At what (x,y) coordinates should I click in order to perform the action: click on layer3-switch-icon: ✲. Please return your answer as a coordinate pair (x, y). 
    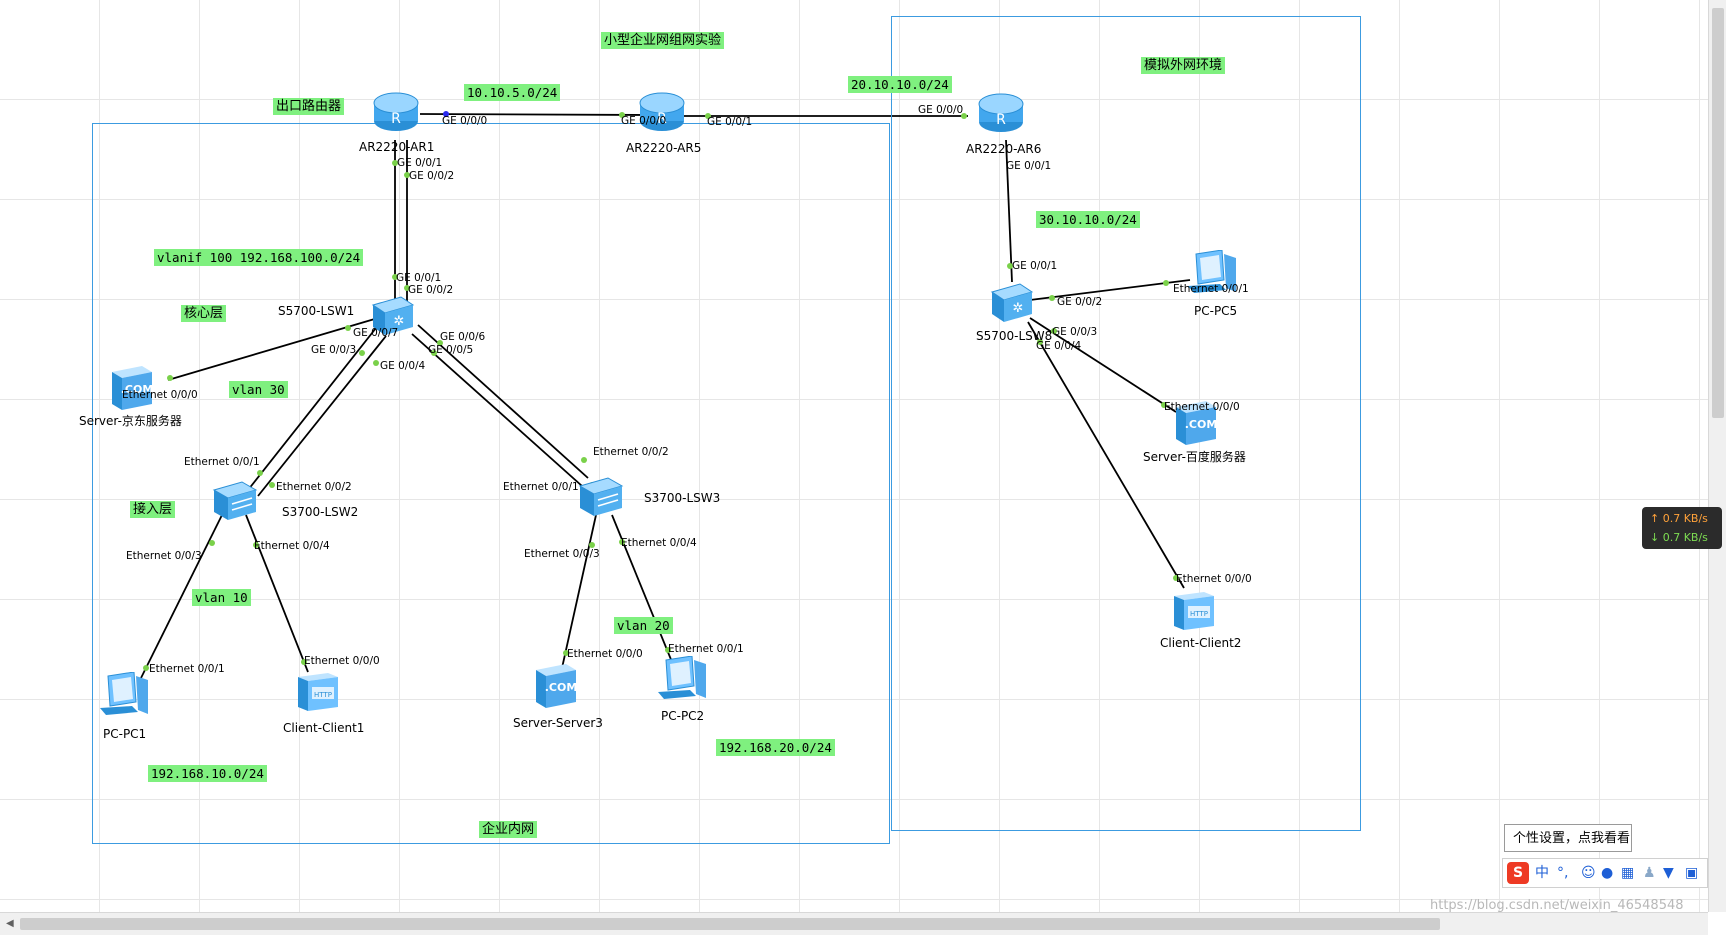
    Looking at the image, I should click on (1012, 302).